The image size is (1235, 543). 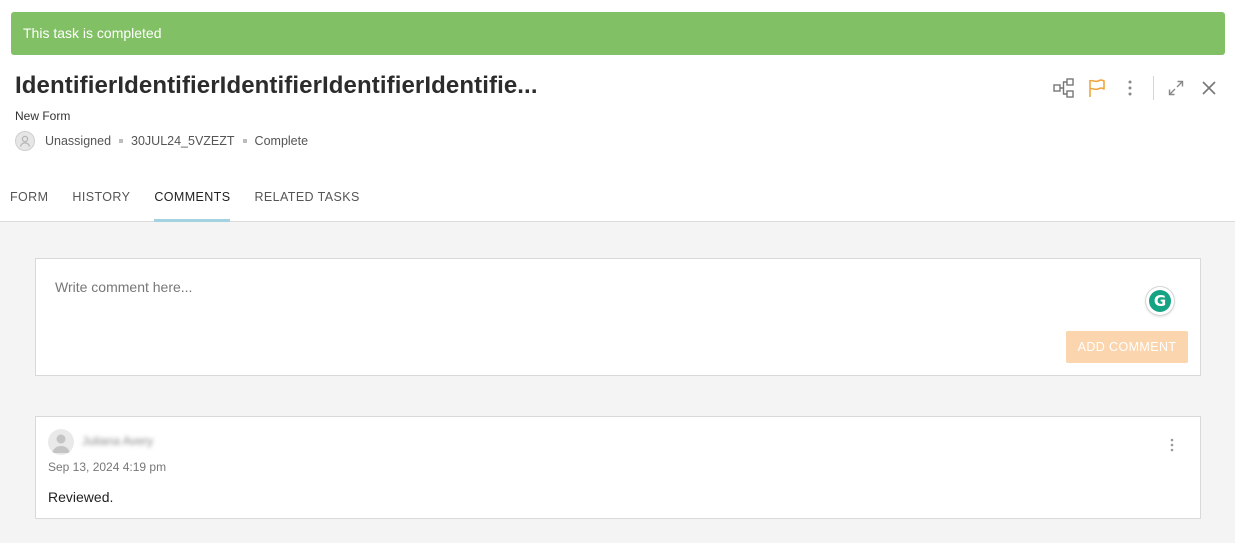 I want to click on grammarly-icon: G, so click(x=1160, y=301).